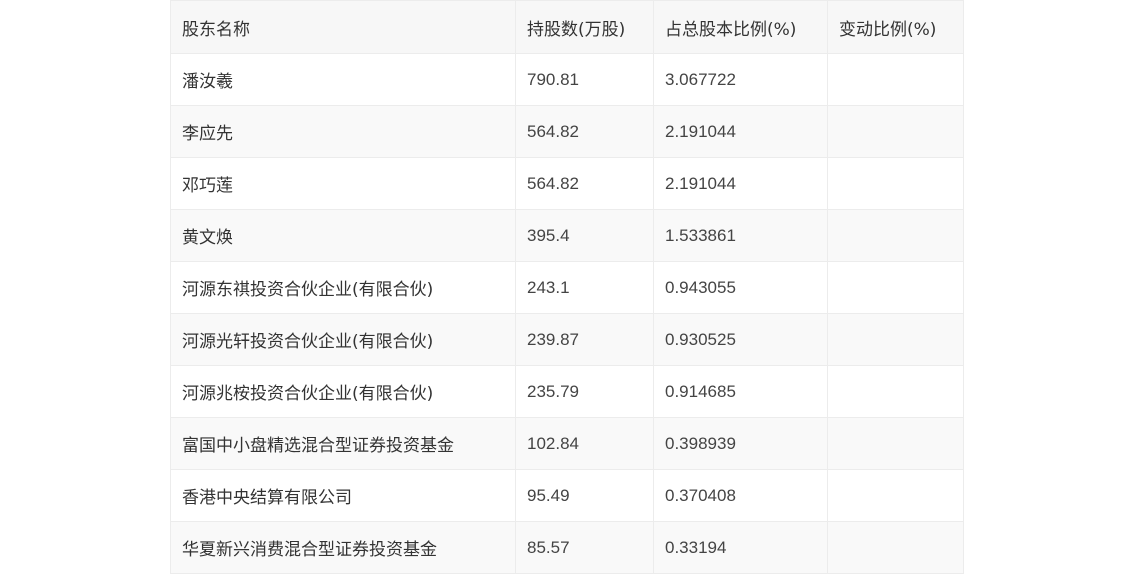 This screenshot has width=1134, height=574. I want to click on cell-share-ratio: 0.930525, so click(740, 339).